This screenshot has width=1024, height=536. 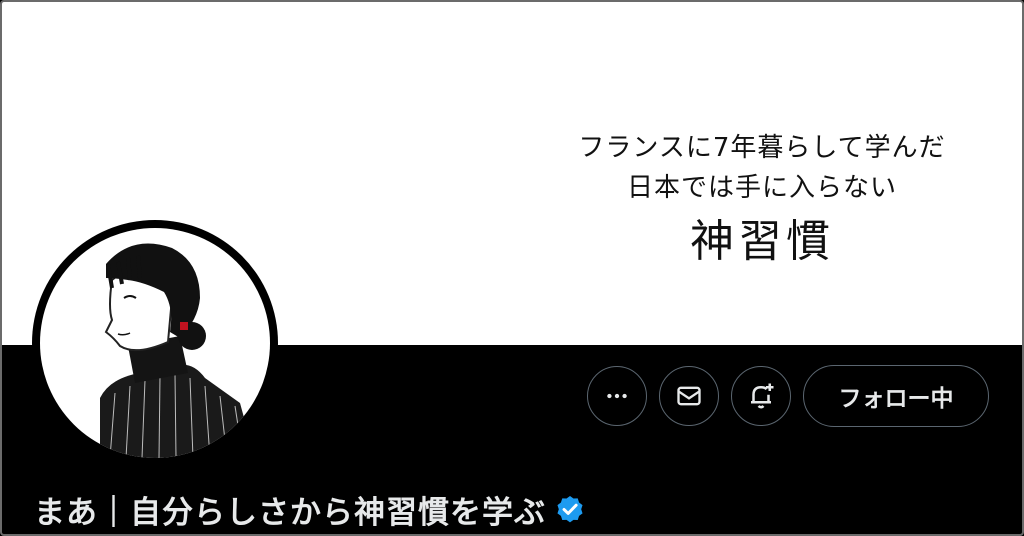 I want to click on envelope-icon, so click(x=689, y=396).